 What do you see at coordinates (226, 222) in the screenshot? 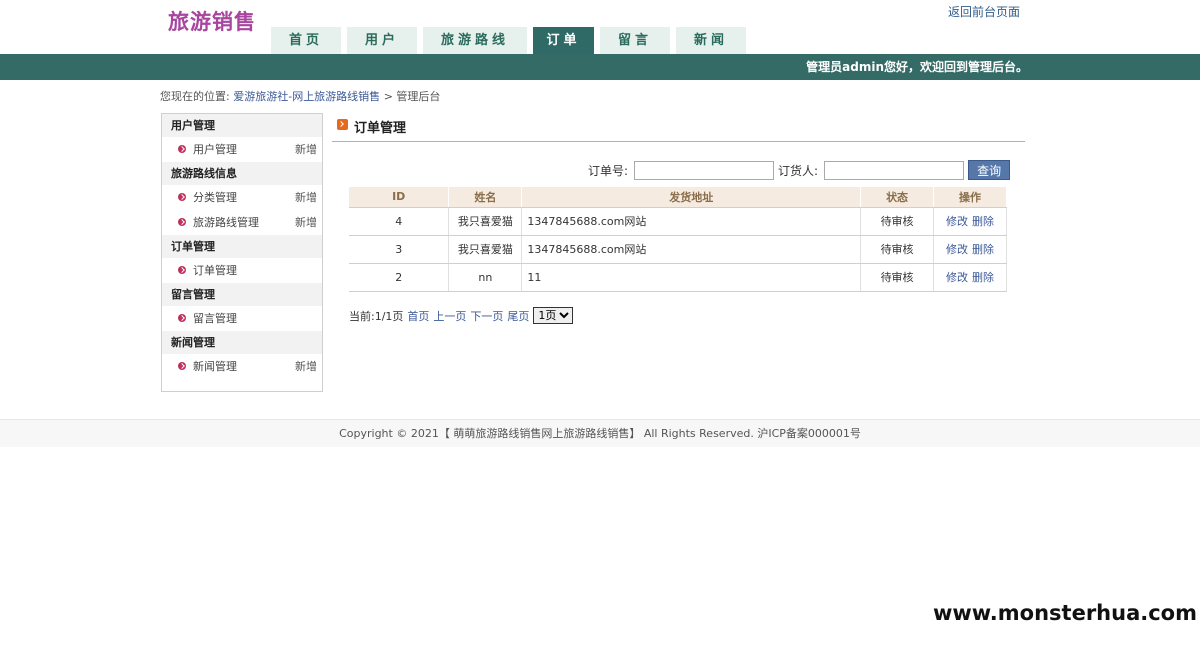
I see `sidebar-item-label: 旅游路线管理` at bounding box center [226, 222].